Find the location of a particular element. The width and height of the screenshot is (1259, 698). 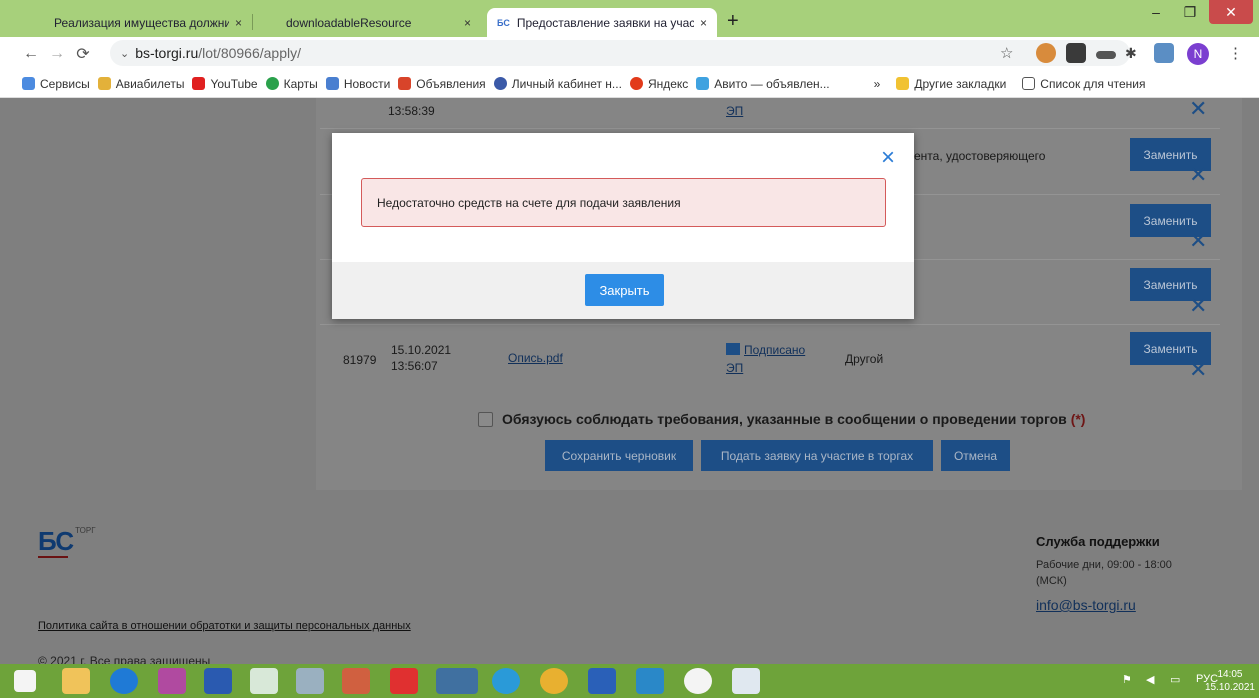

tab-downloadable-resource: downloadableResource × is located at coordinates (378, 22).